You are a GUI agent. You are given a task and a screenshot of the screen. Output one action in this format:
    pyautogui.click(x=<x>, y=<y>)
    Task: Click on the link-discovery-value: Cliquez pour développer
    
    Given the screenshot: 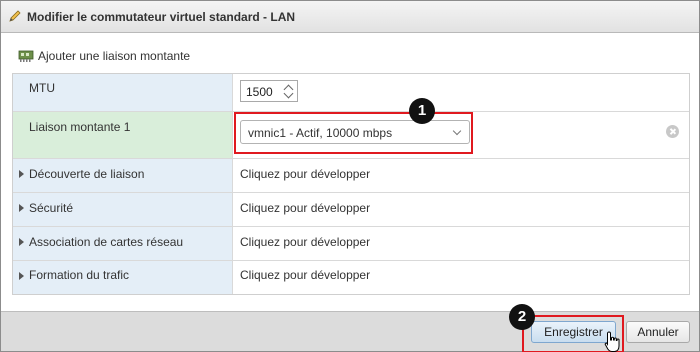 What is the action you would take?
    pyautogui.click(x=305, y=174)
    